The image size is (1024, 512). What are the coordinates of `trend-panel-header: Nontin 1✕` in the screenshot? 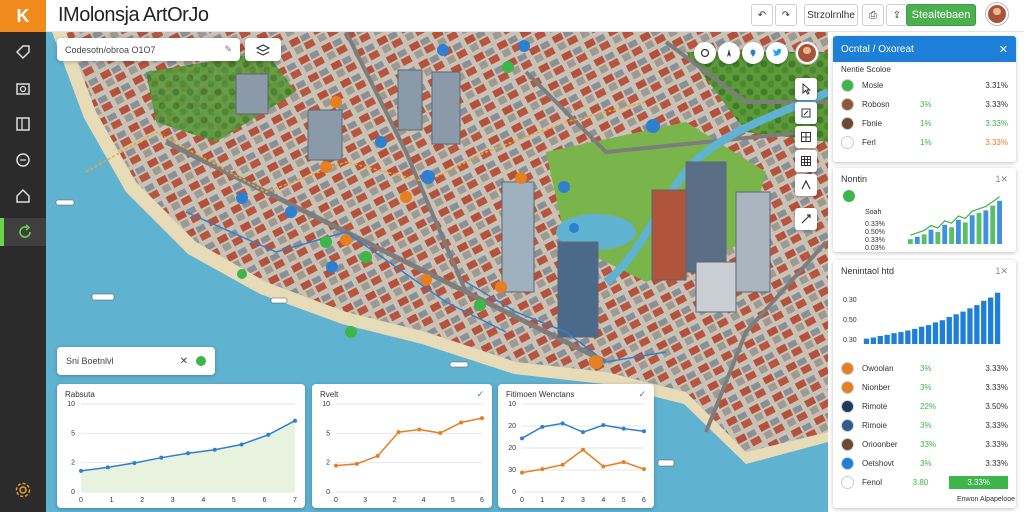 It's located at (924, 179).